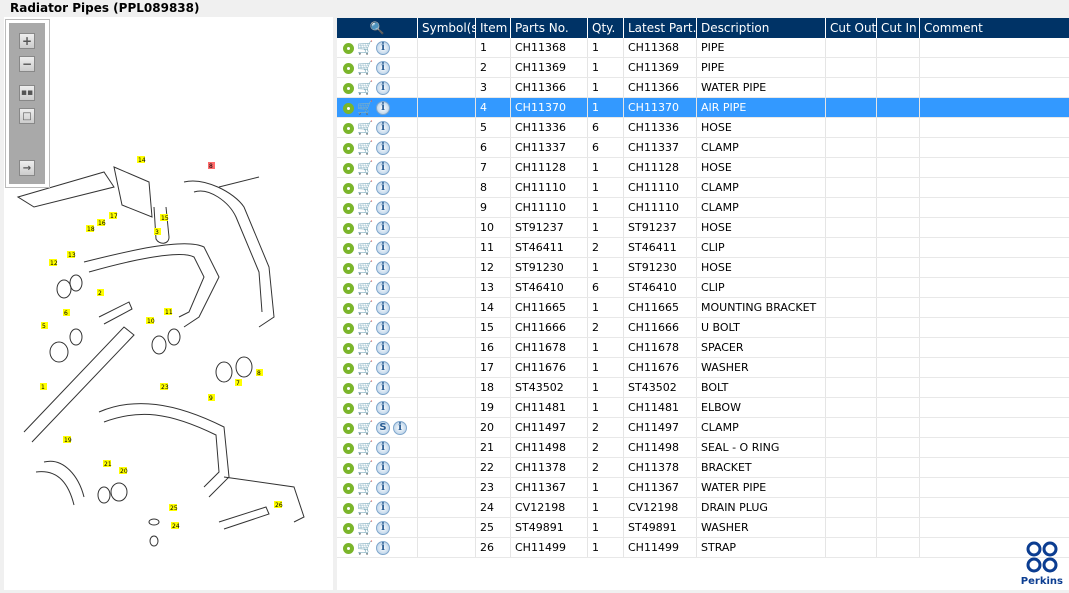  Describe the element at coordinates (703, 248) in the screenshot. I see `table-row: 🛒 i 11 ST46411 2 ST46411 CLIP` at that location.